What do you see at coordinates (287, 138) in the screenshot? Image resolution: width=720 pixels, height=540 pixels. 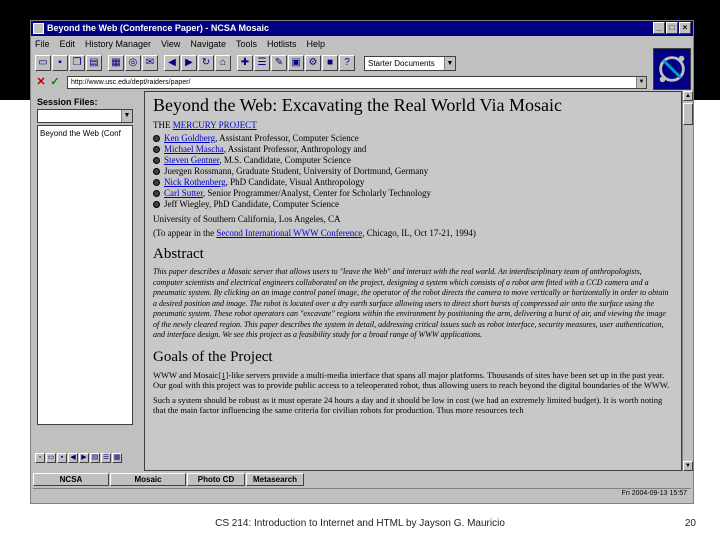 I see `author-role: , Assistant Professor, Computer Science` at bounding box center [287, 138].